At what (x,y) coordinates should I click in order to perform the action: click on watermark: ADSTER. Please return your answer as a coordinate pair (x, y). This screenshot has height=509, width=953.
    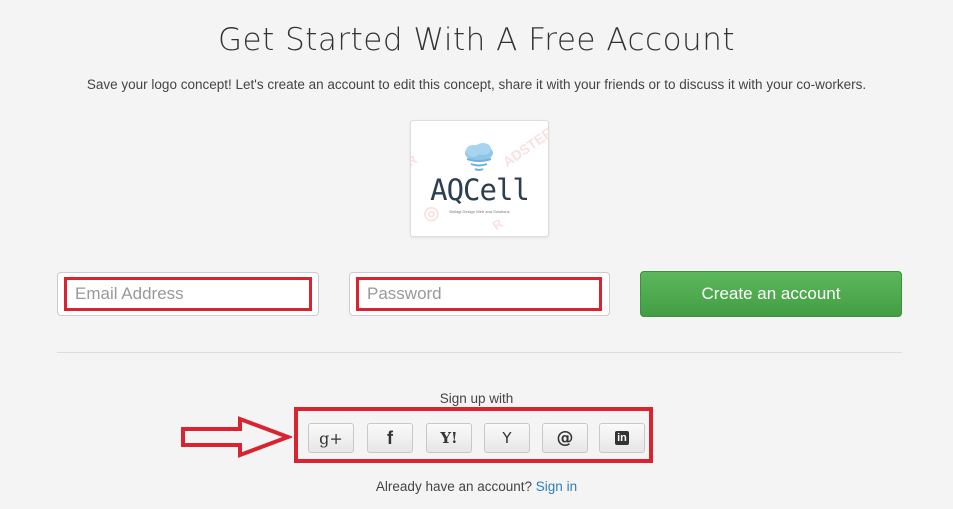
    Looking at the image, I should click on (524, 147).